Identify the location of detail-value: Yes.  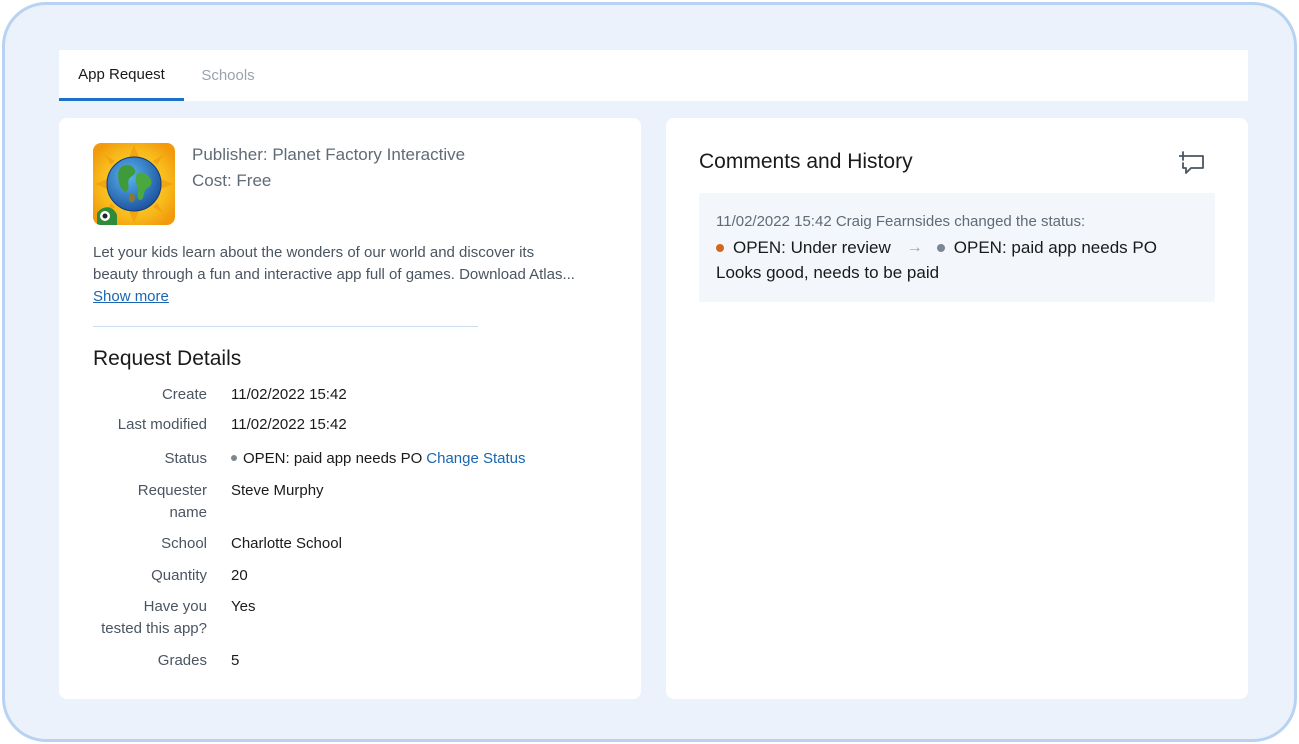
(243, 606).